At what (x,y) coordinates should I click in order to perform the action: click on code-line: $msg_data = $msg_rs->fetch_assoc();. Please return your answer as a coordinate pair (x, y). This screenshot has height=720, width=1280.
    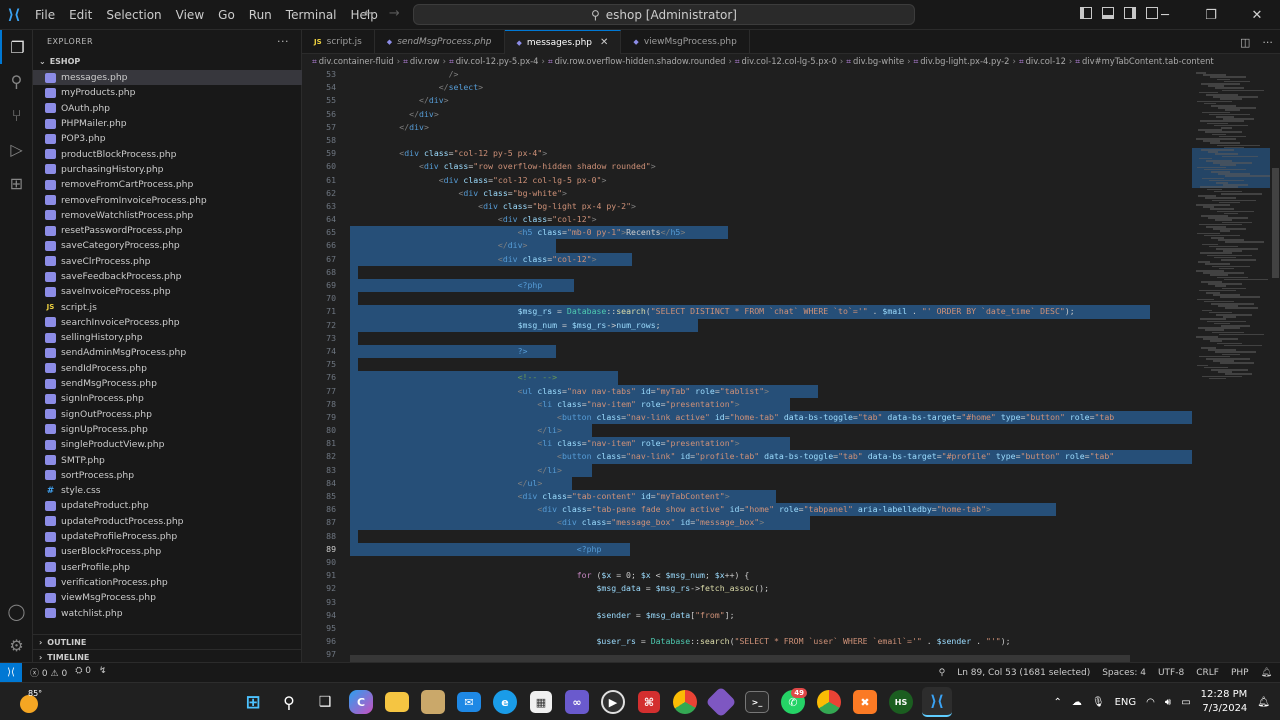
    Looking at the image, I should click on (771, 588).